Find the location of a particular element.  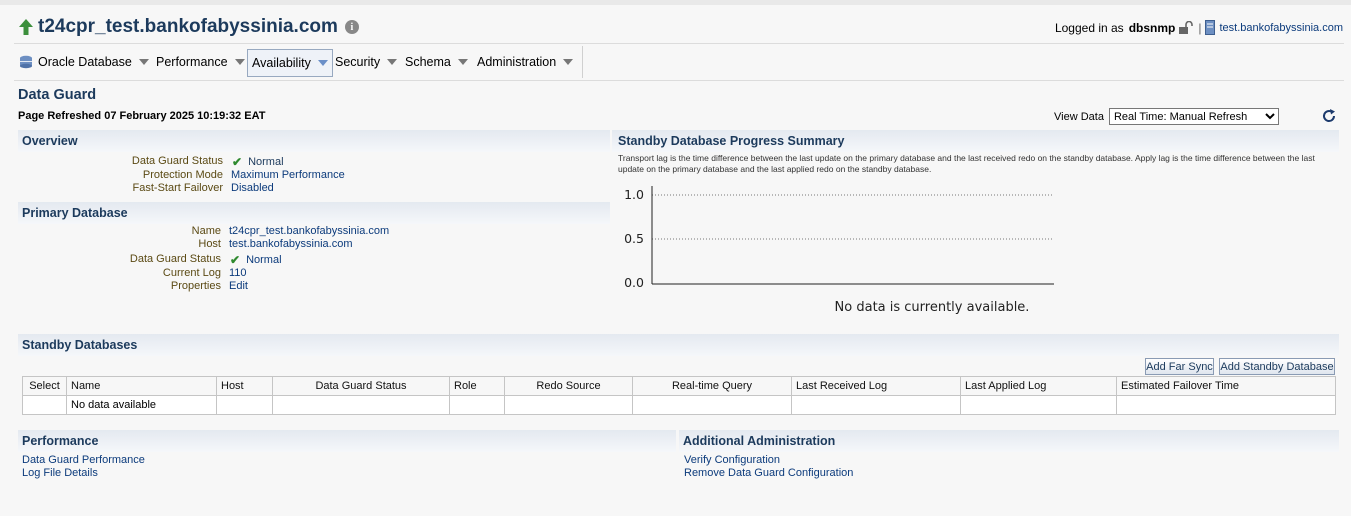

chart-y-tick-label: 1.0 is located at coordinates (634, 194).